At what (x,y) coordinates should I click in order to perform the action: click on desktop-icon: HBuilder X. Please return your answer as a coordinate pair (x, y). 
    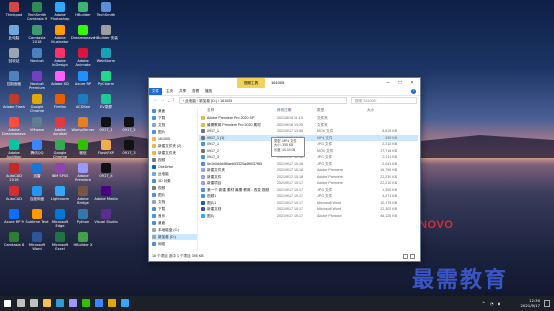
    Looking at the image, I should click on (83, 243).